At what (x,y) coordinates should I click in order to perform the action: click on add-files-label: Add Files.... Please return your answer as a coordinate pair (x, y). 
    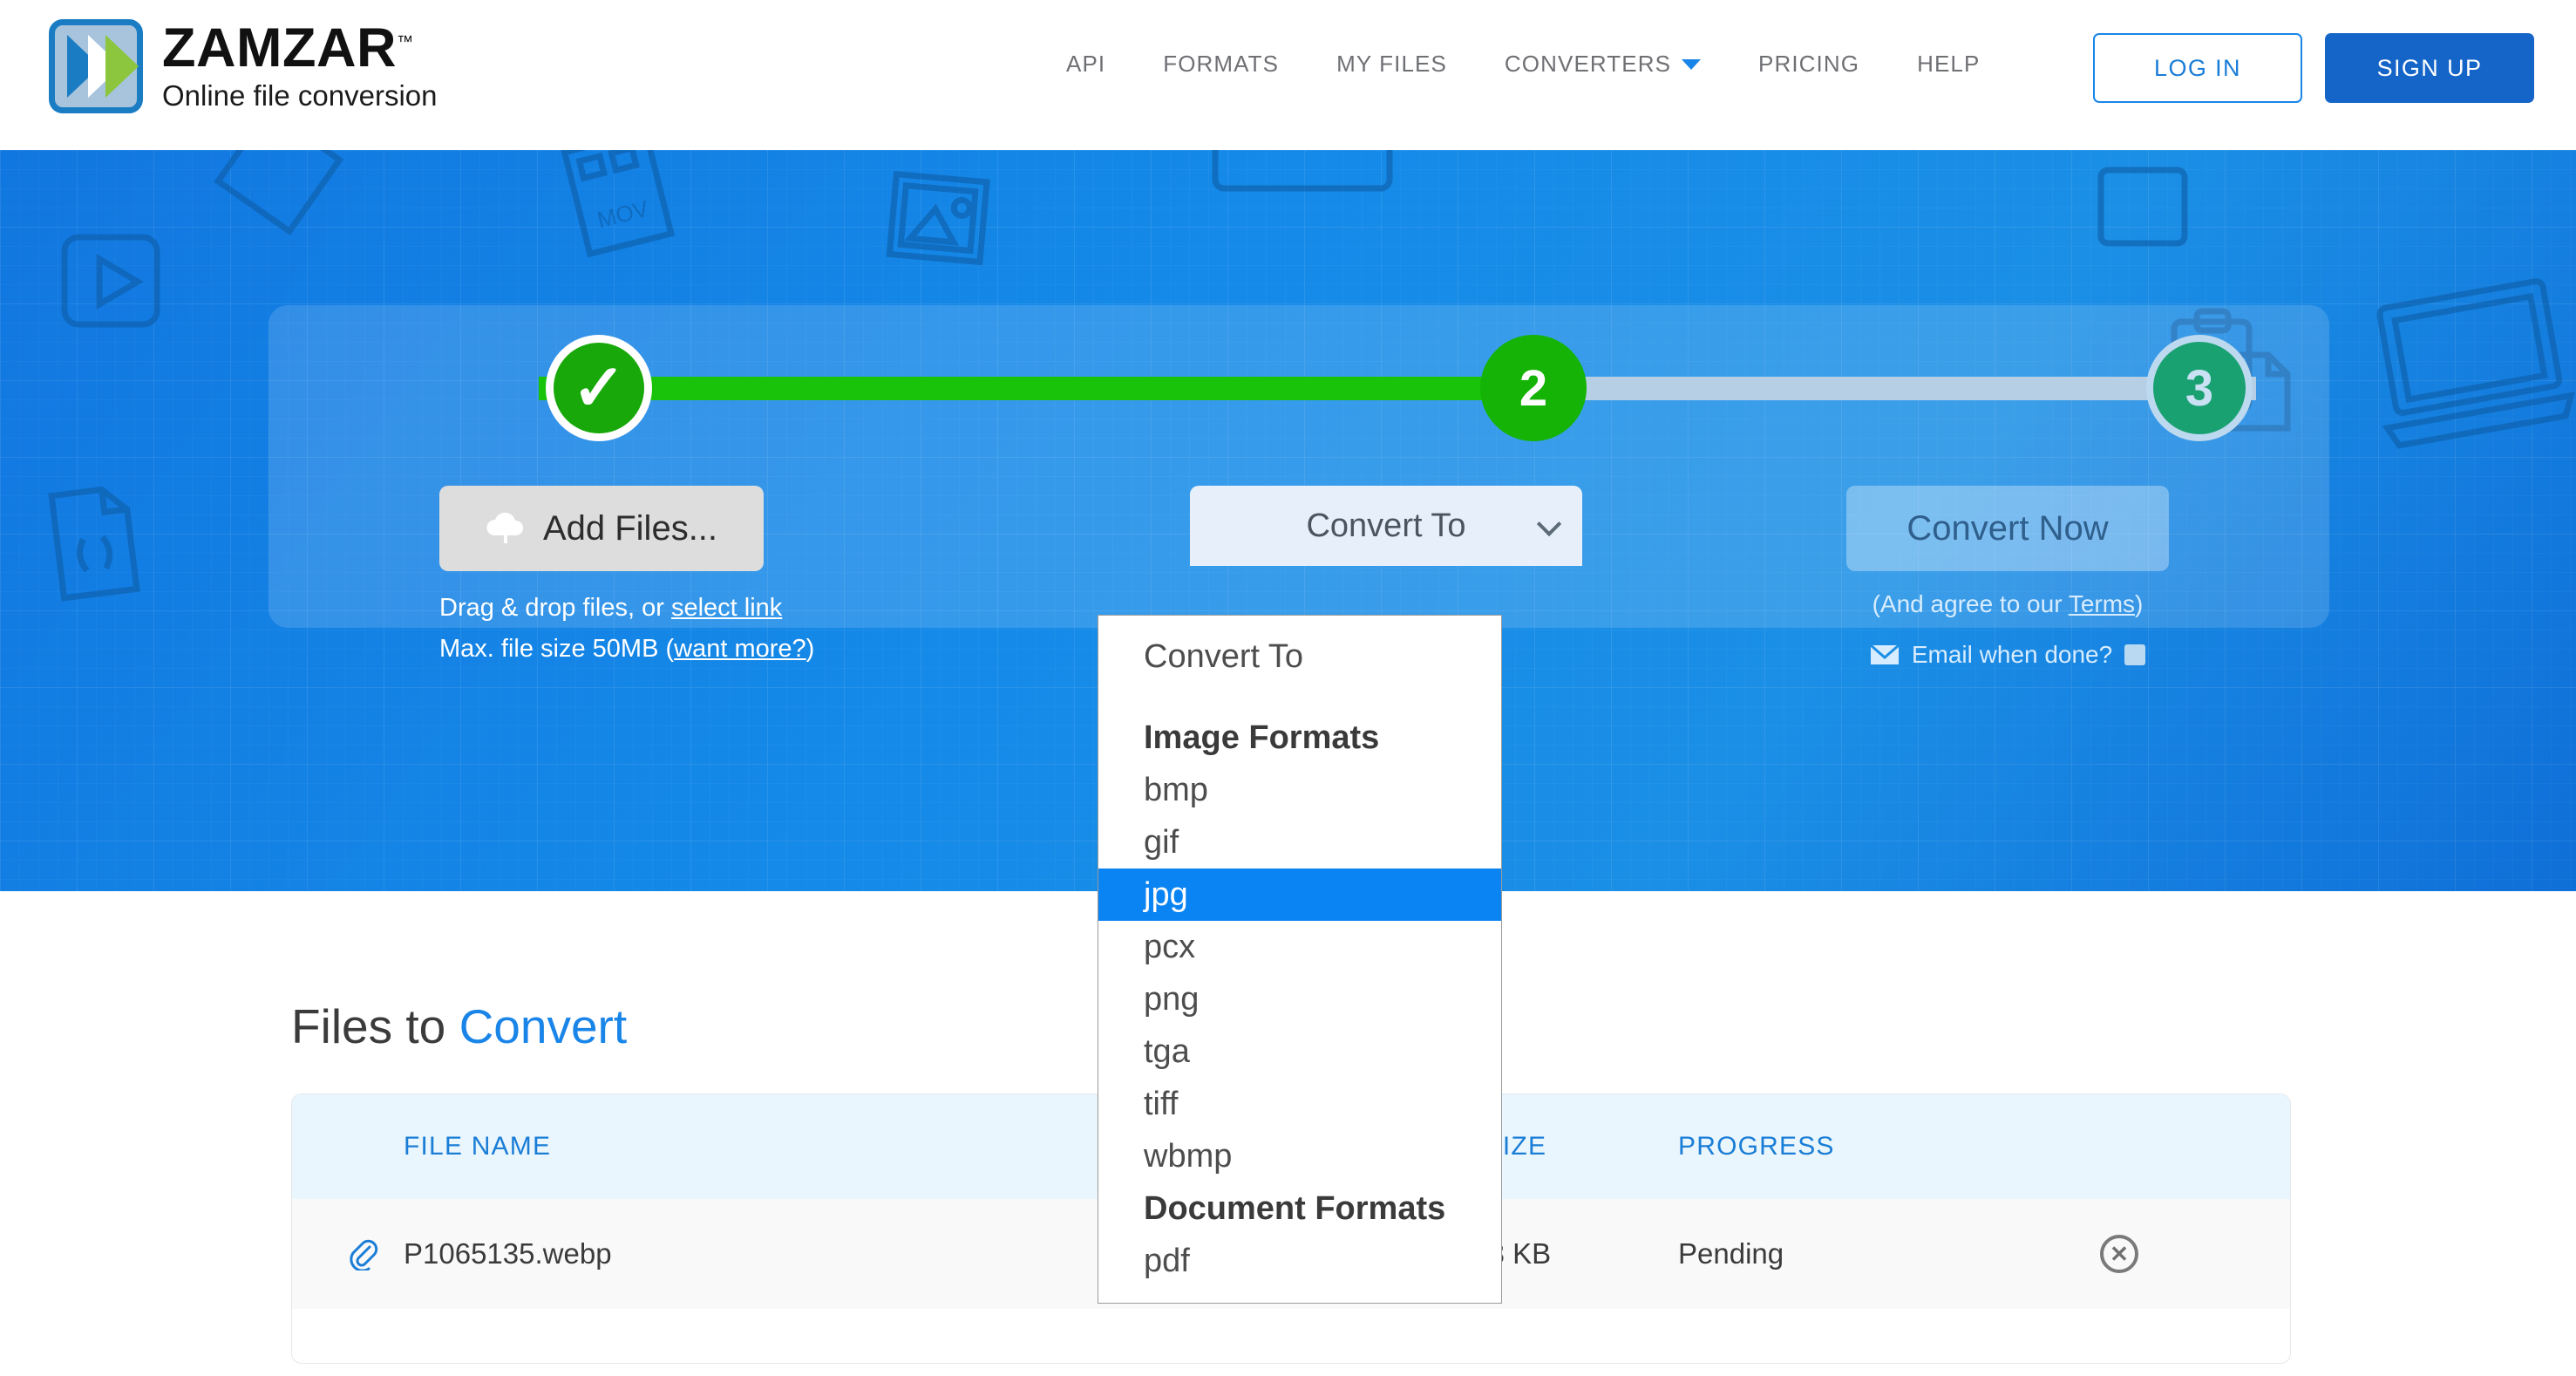
    Looking at the image, I should click on (630, 528).